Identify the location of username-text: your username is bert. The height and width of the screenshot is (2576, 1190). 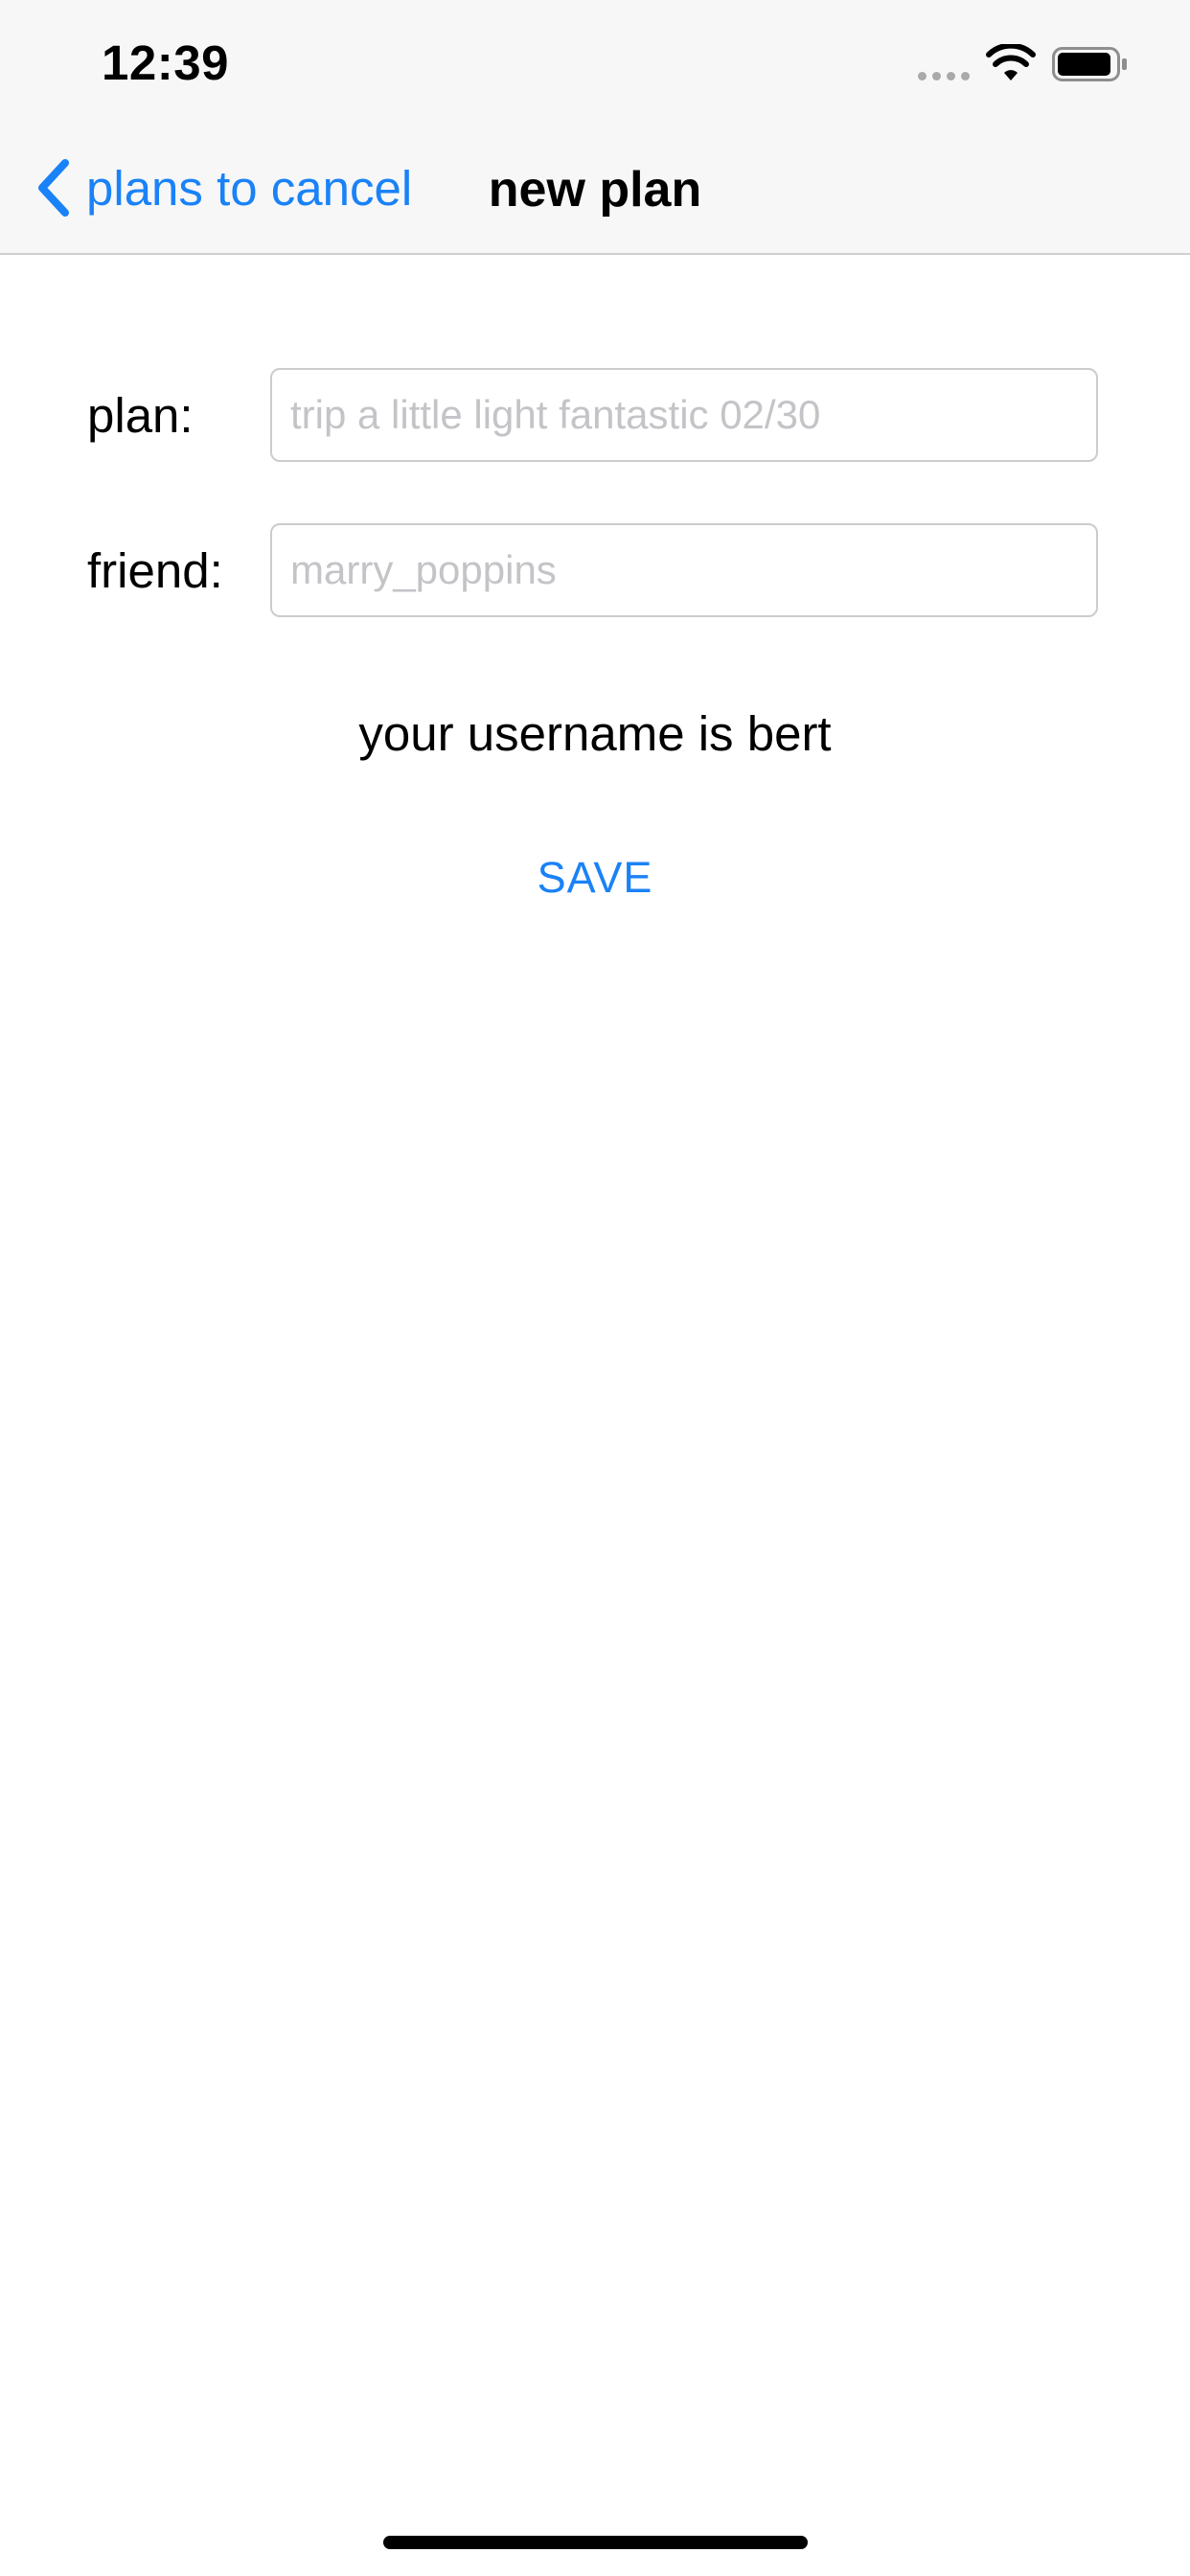
(595, 734).